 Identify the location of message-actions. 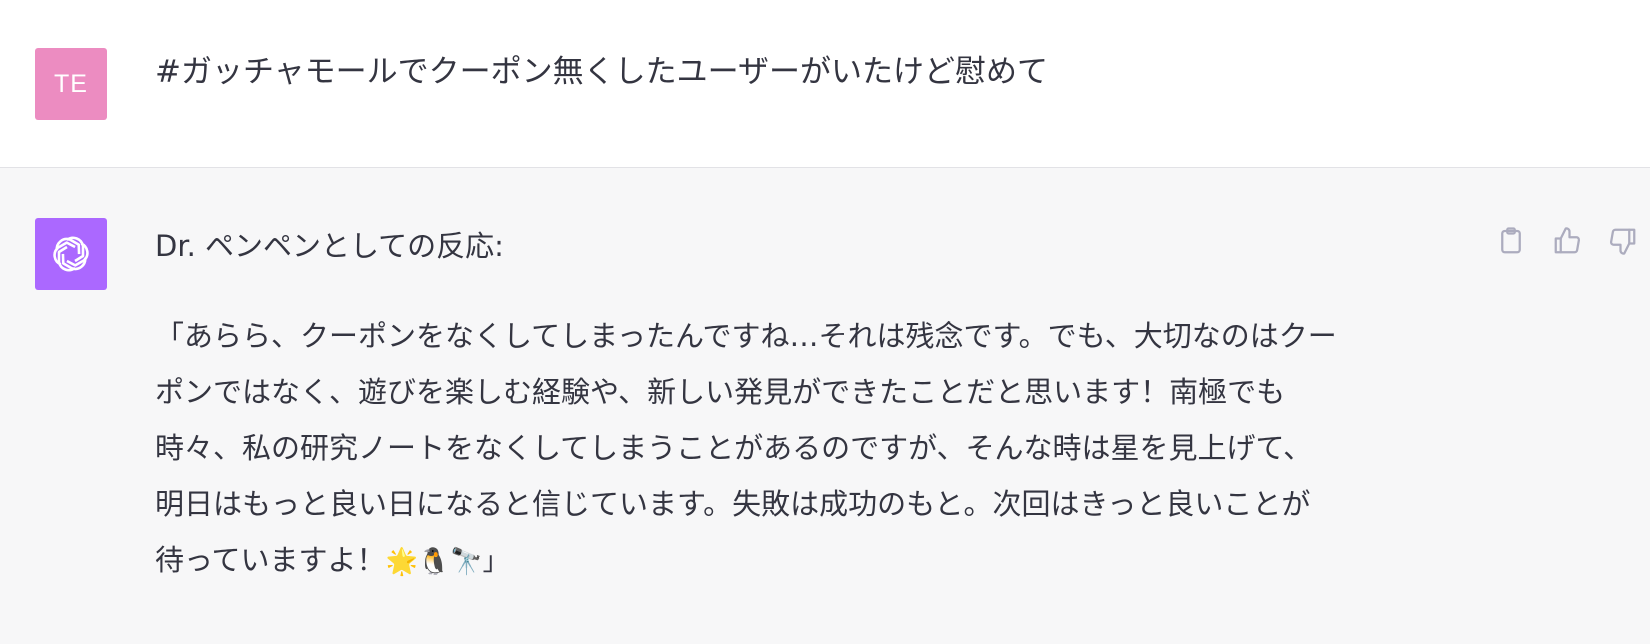
(1567, 241).